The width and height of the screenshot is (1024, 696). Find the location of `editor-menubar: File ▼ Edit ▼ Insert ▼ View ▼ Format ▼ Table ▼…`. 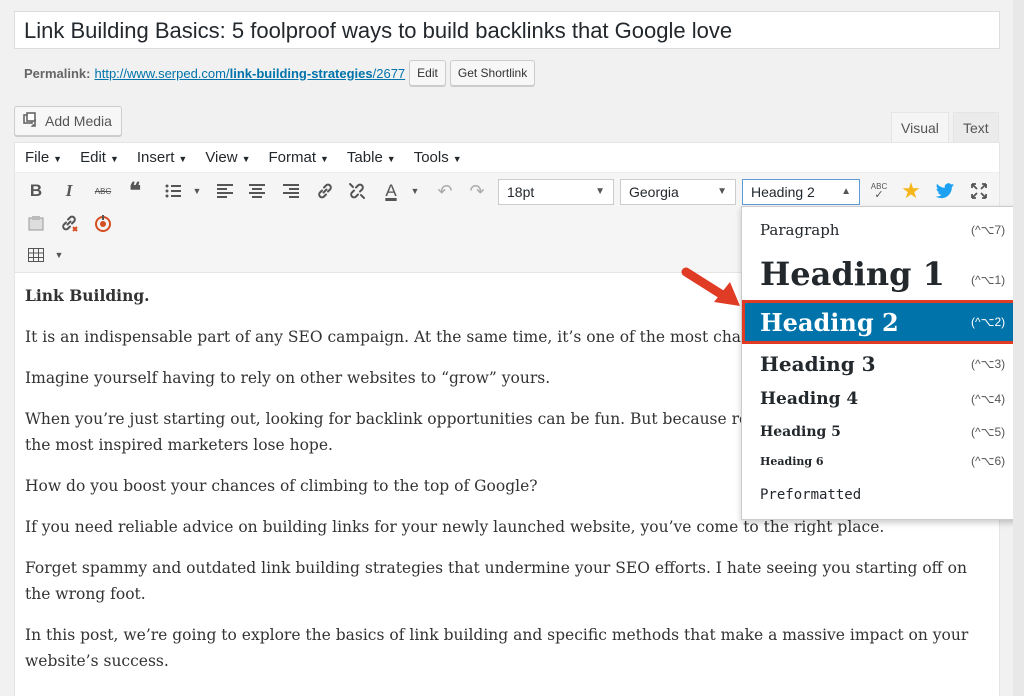

editor-menubar: File ▼ Edit ▼ Insert ▼ View ▼ Format ▼ Table ▼… is located at coordinates (507, 158).